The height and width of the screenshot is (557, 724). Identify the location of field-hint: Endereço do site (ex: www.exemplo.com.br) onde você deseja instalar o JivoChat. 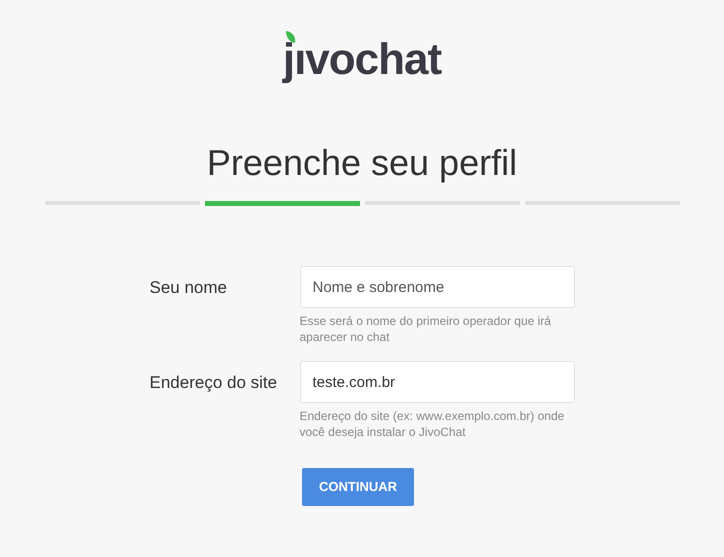
(433, 424).